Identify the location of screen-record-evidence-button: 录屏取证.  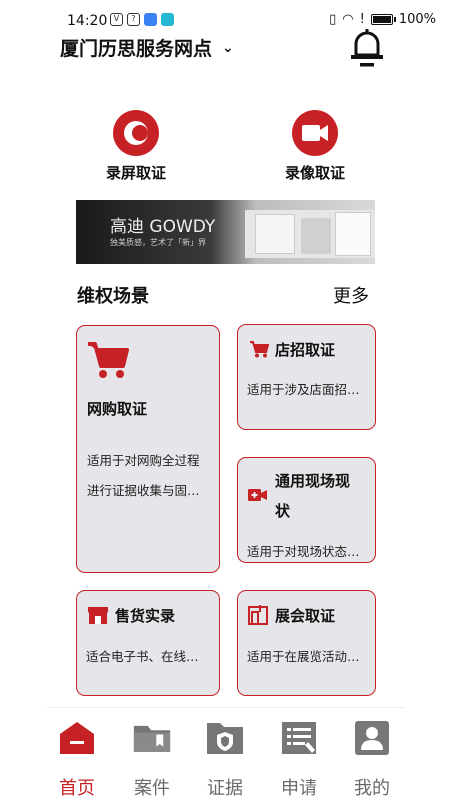
(136, 146).